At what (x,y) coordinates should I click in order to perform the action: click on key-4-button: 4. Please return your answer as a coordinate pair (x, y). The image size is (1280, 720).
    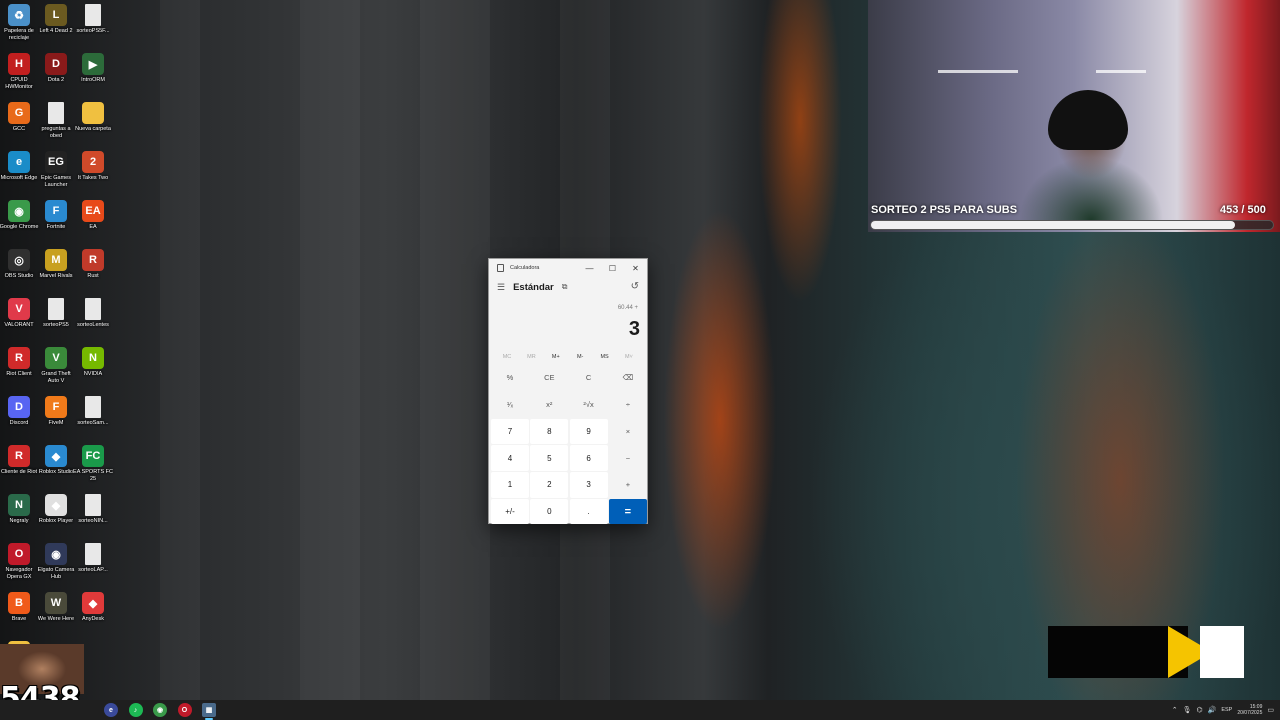
    Looking at the image, I should click on (510, 458).